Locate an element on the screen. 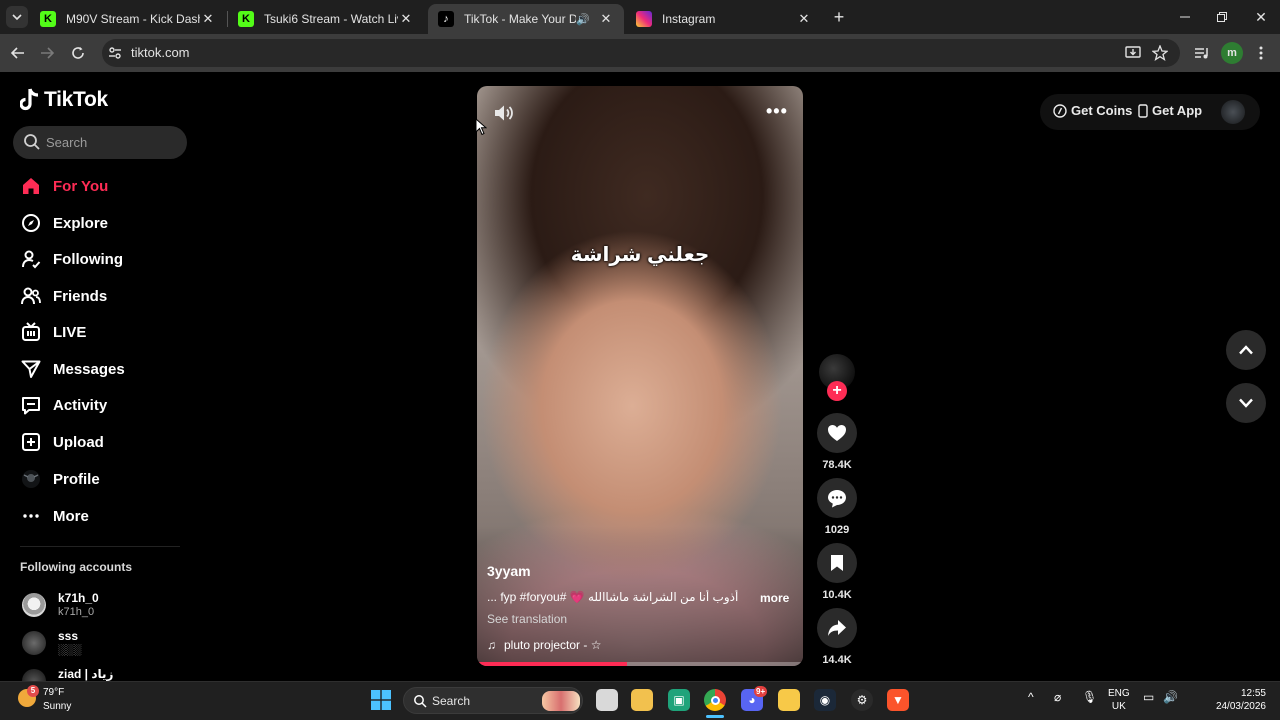  sidebar-search-box: Search is located at coordinates (100, 142).